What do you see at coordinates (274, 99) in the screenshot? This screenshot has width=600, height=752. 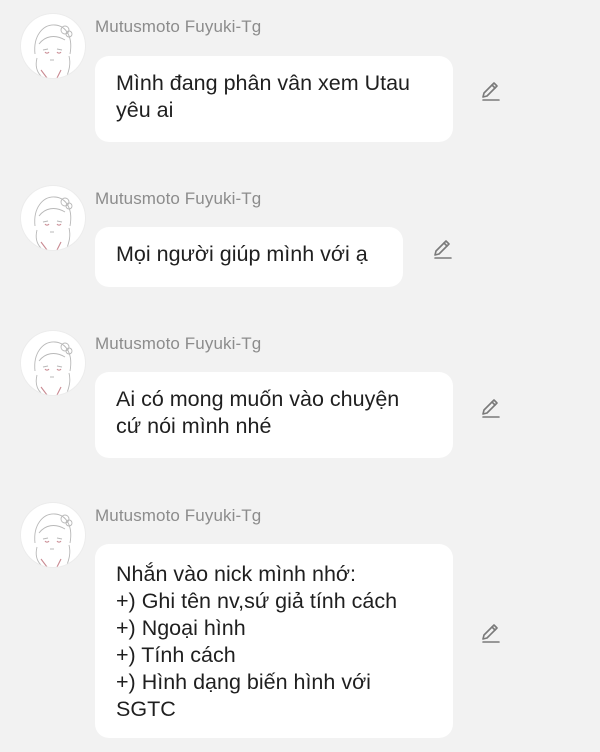 I see `message-bubble: Mình đang phân vân xem Utau yêu ai` at bounding box center [274, 99].